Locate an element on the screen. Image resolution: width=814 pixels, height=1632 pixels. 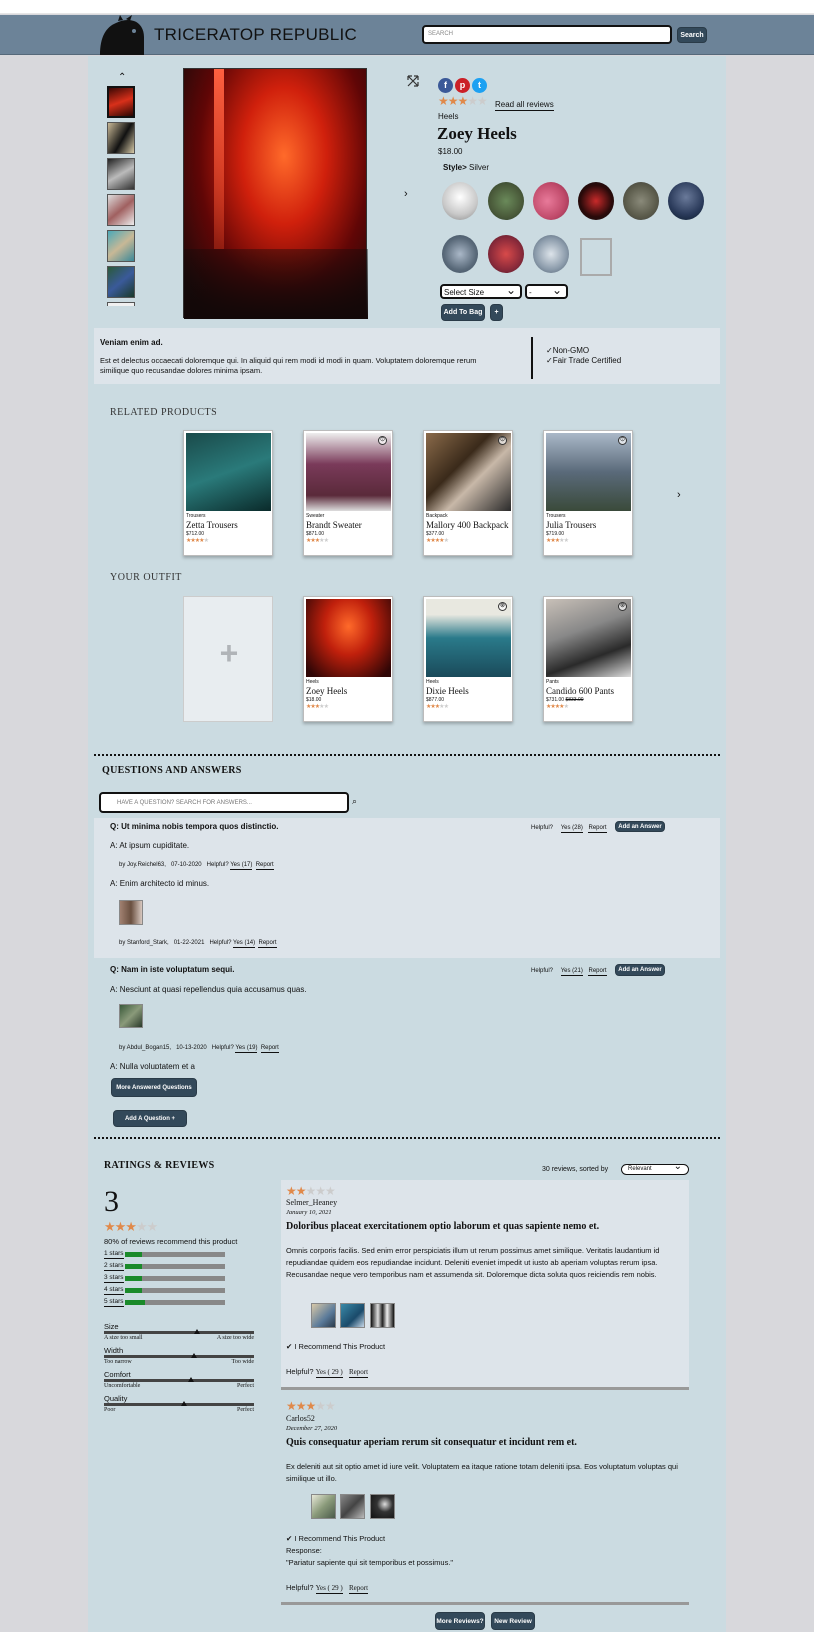
add-to-outfit-card: + is located at coordinates (228, 659).